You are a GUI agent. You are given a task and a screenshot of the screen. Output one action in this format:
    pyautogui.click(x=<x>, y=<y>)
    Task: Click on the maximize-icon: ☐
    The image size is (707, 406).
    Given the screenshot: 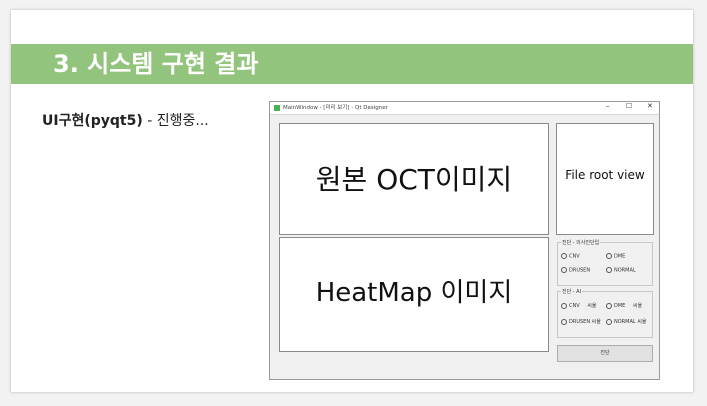 What is the action you would take?
    pyautogui.click(x=629, y=106)
    